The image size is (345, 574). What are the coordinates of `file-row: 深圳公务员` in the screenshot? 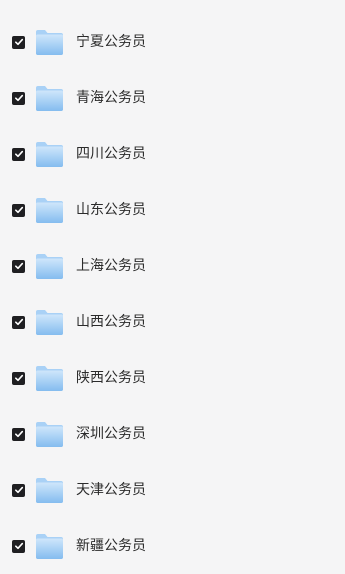 It's located at (172, 434).